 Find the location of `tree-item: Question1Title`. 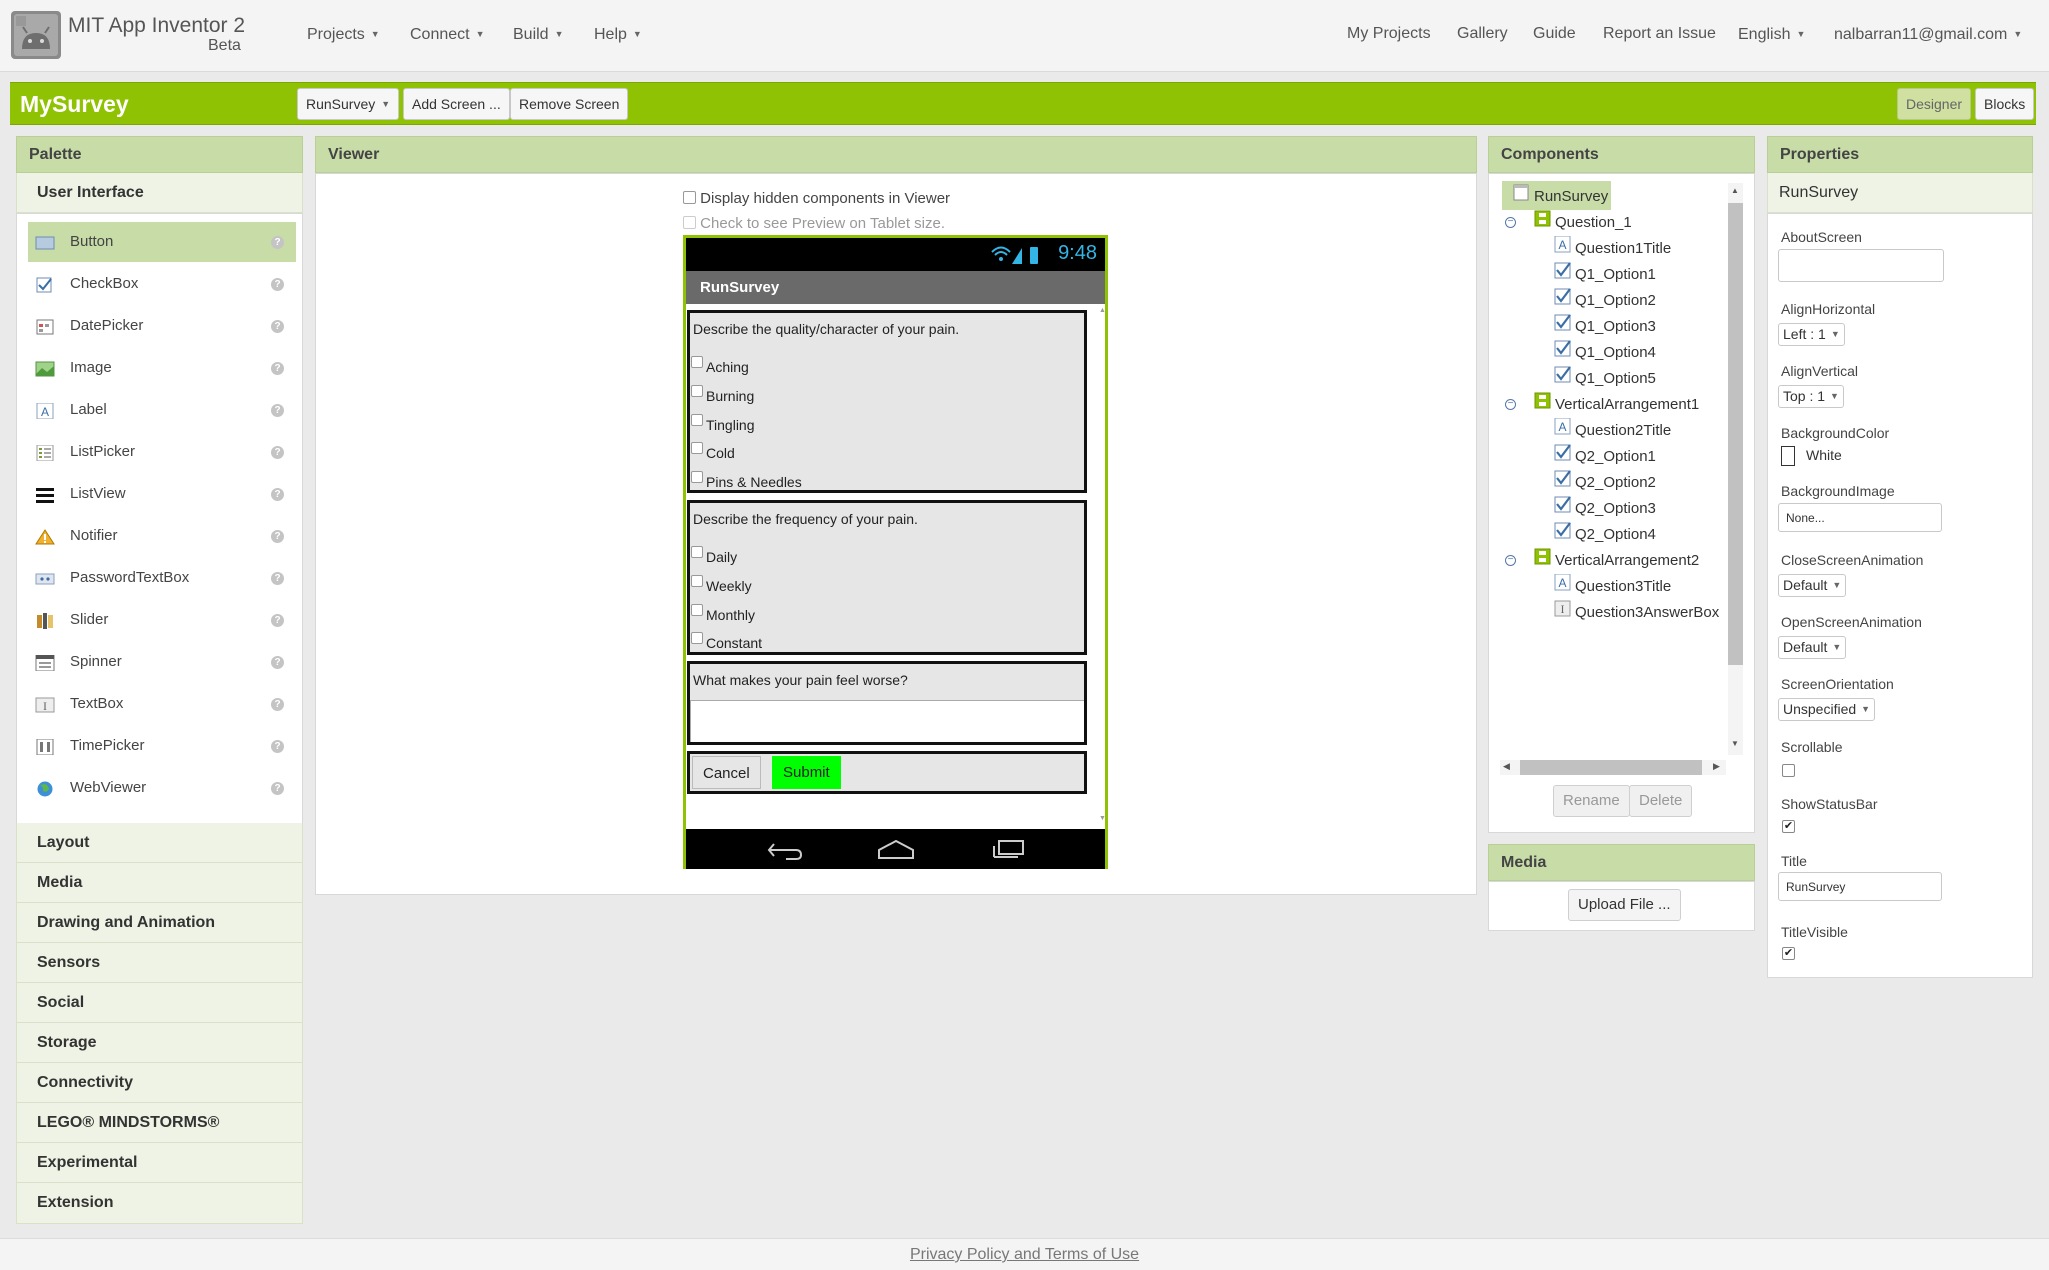

tree-item: Question1Title is located at coordinates (1623, 248).